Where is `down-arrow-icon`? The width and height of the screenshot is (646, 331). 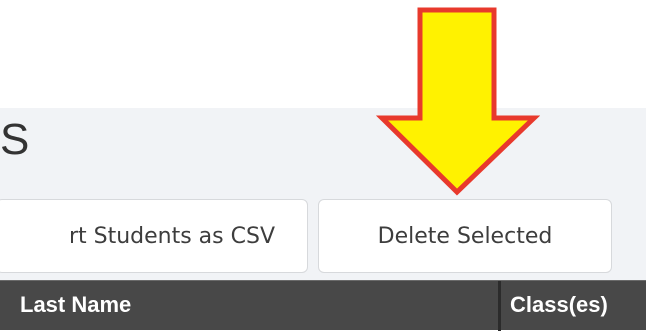 down-arrow-icon is located at coordinates (458, 101).